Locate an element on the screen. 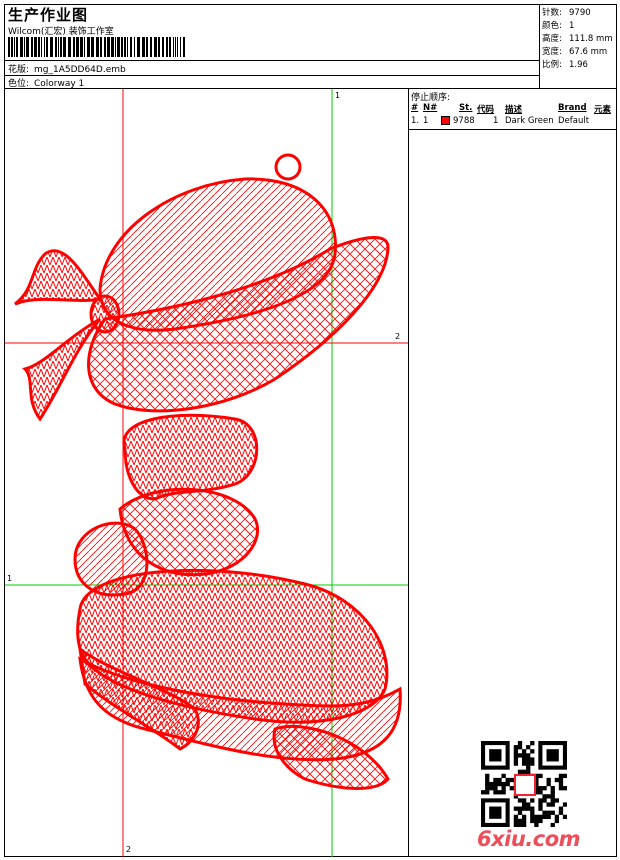 This screenshot has height=860, width=620. stat-colors: 颜色: 1 is located at coordinates (558, 25).